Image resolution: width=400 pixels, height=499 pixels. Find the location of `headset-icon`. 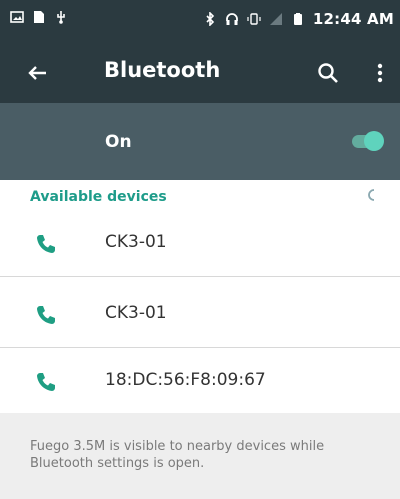

headset-icon is located at coordinates (231, 19).